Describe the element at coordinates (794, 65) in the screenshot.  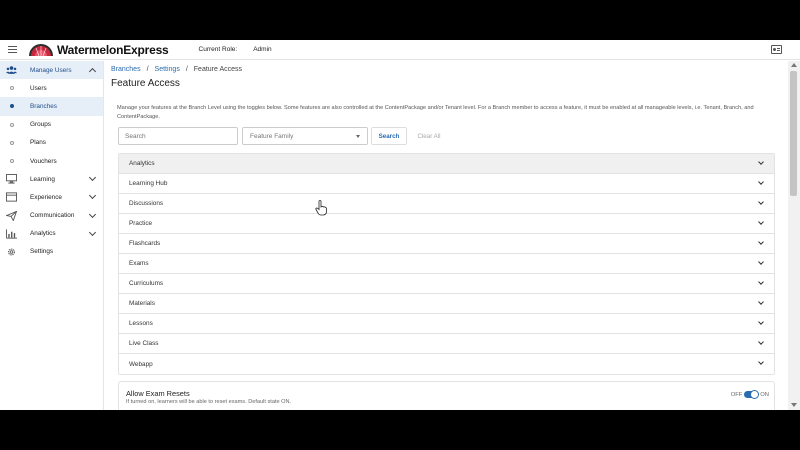
I see `scroll-up-arrow-icon` at that location.